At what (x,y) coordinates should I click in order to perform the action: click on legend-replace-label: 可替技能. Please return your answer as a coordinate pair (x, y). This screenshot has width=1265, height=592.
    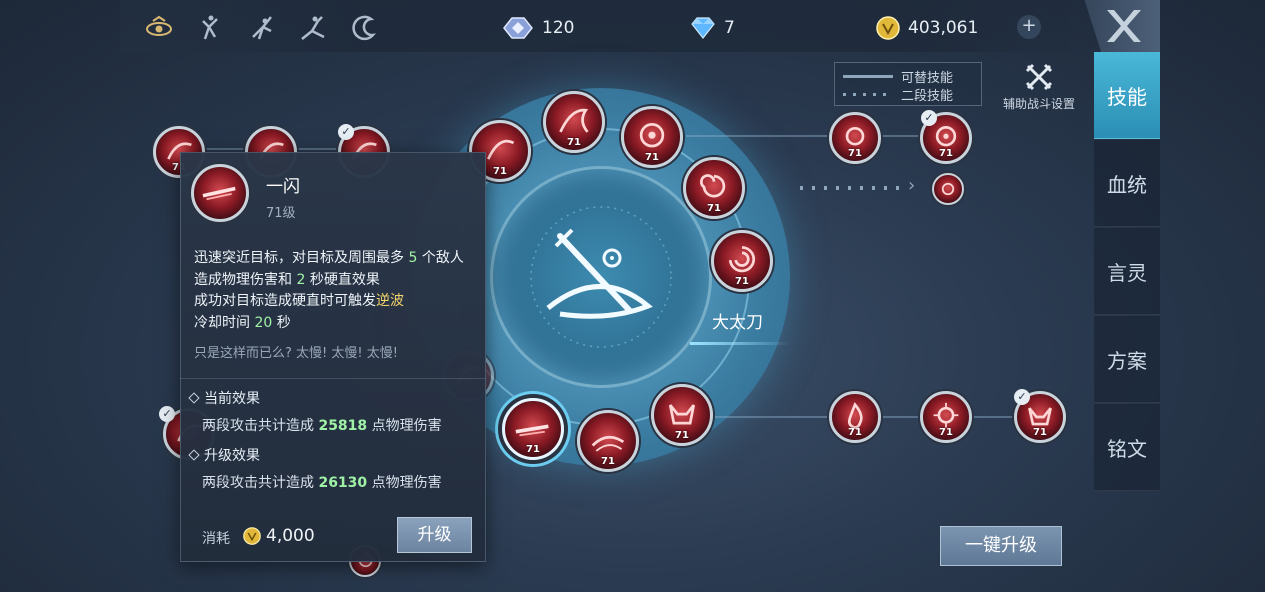
    Looking at the image, I should click on (927, 78).